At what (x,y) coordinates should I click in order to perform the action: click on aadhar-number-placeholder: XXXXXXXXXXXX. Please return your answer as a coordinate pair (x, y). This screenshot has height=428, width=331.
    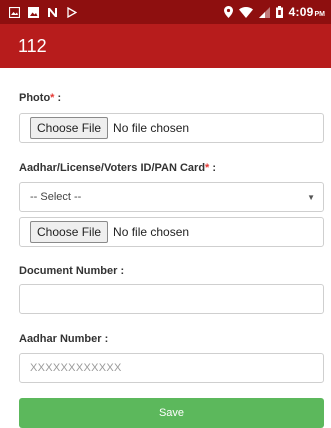
    Looking at the image, I should click on (76, 368).